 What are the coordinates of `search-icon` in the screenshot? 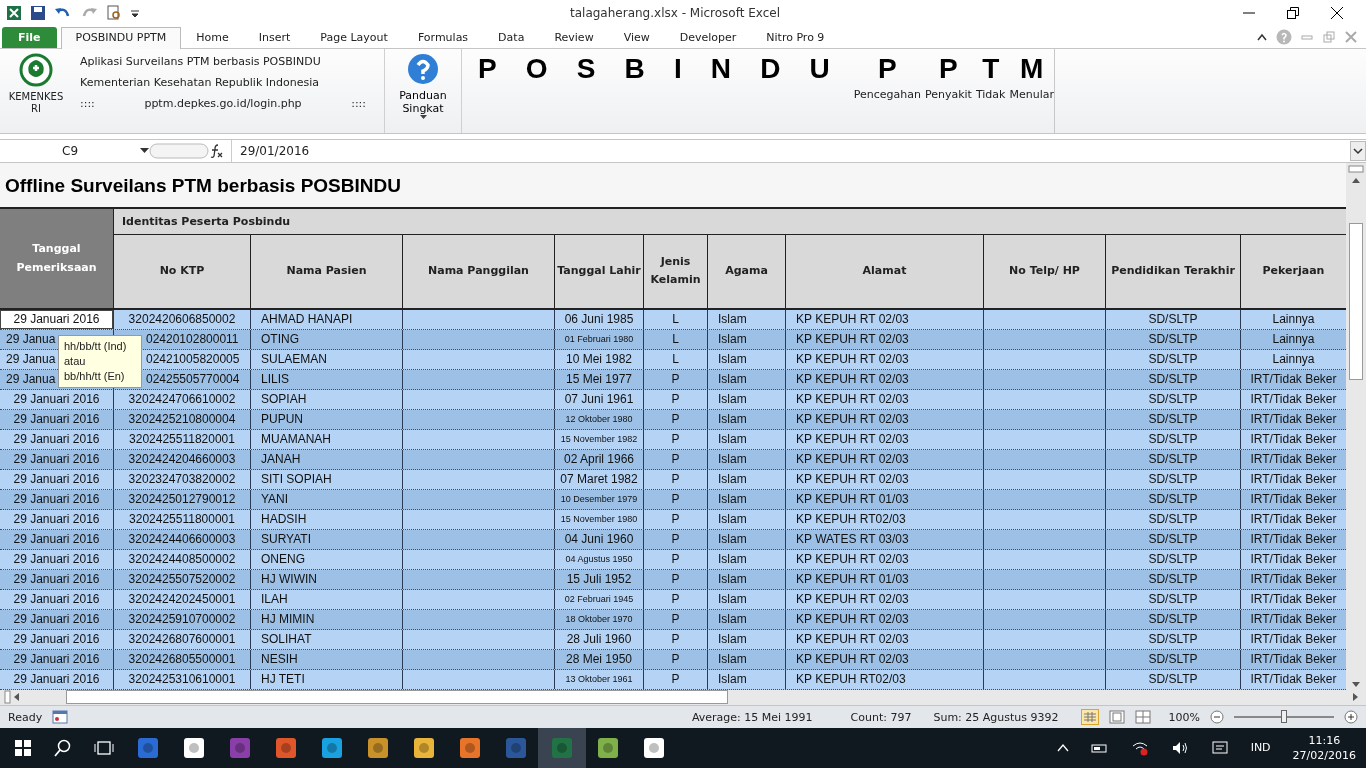 It's located at (63, 748).